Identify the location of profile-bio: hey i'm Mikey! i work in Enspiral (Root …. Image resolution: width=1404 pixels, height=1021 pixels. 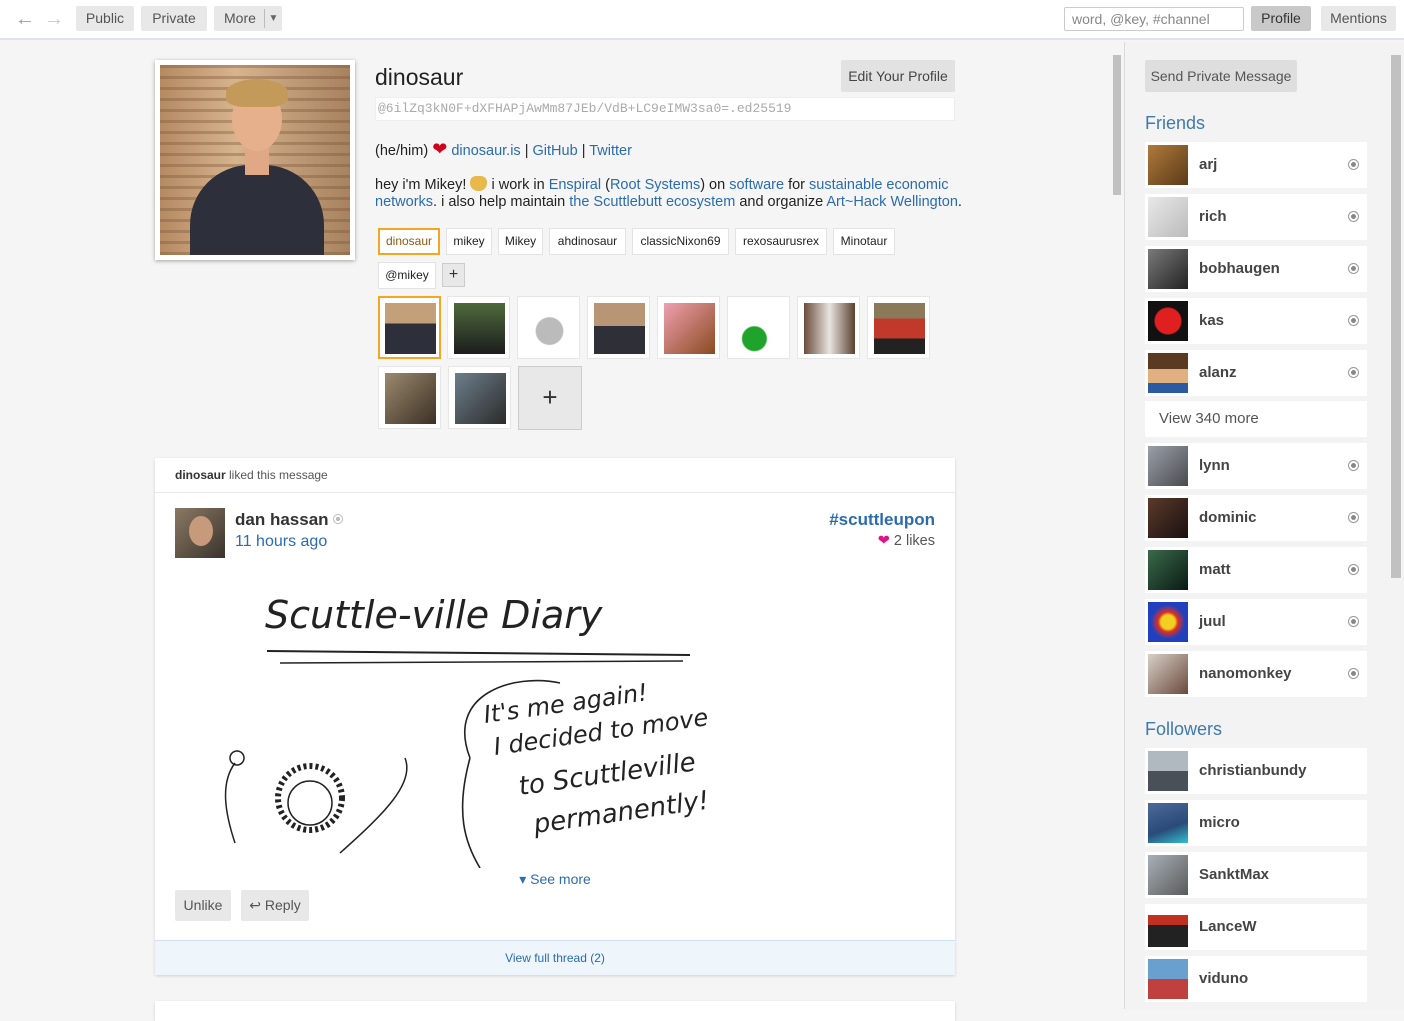
(670, 193).